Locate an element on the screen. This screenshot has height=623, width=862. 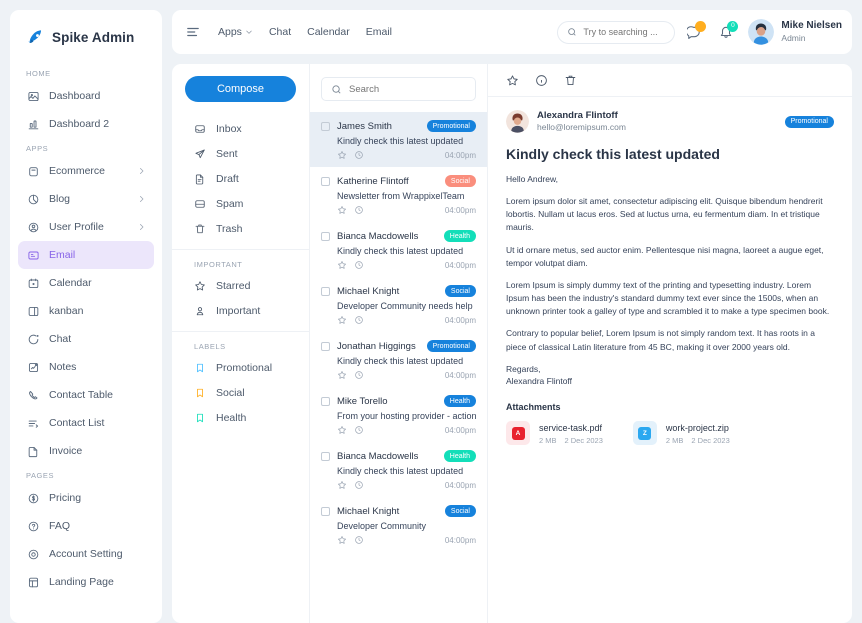
mail-important-starred: Starred is located at coordinates (240, 285).